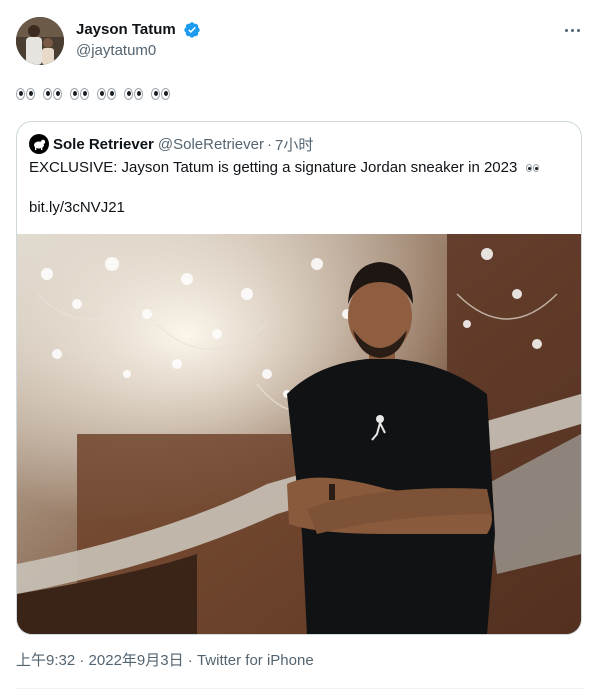 Image resolution: width=600 pixels, height=689 pixels. I want to click on more-options-button, so click(572, 30).